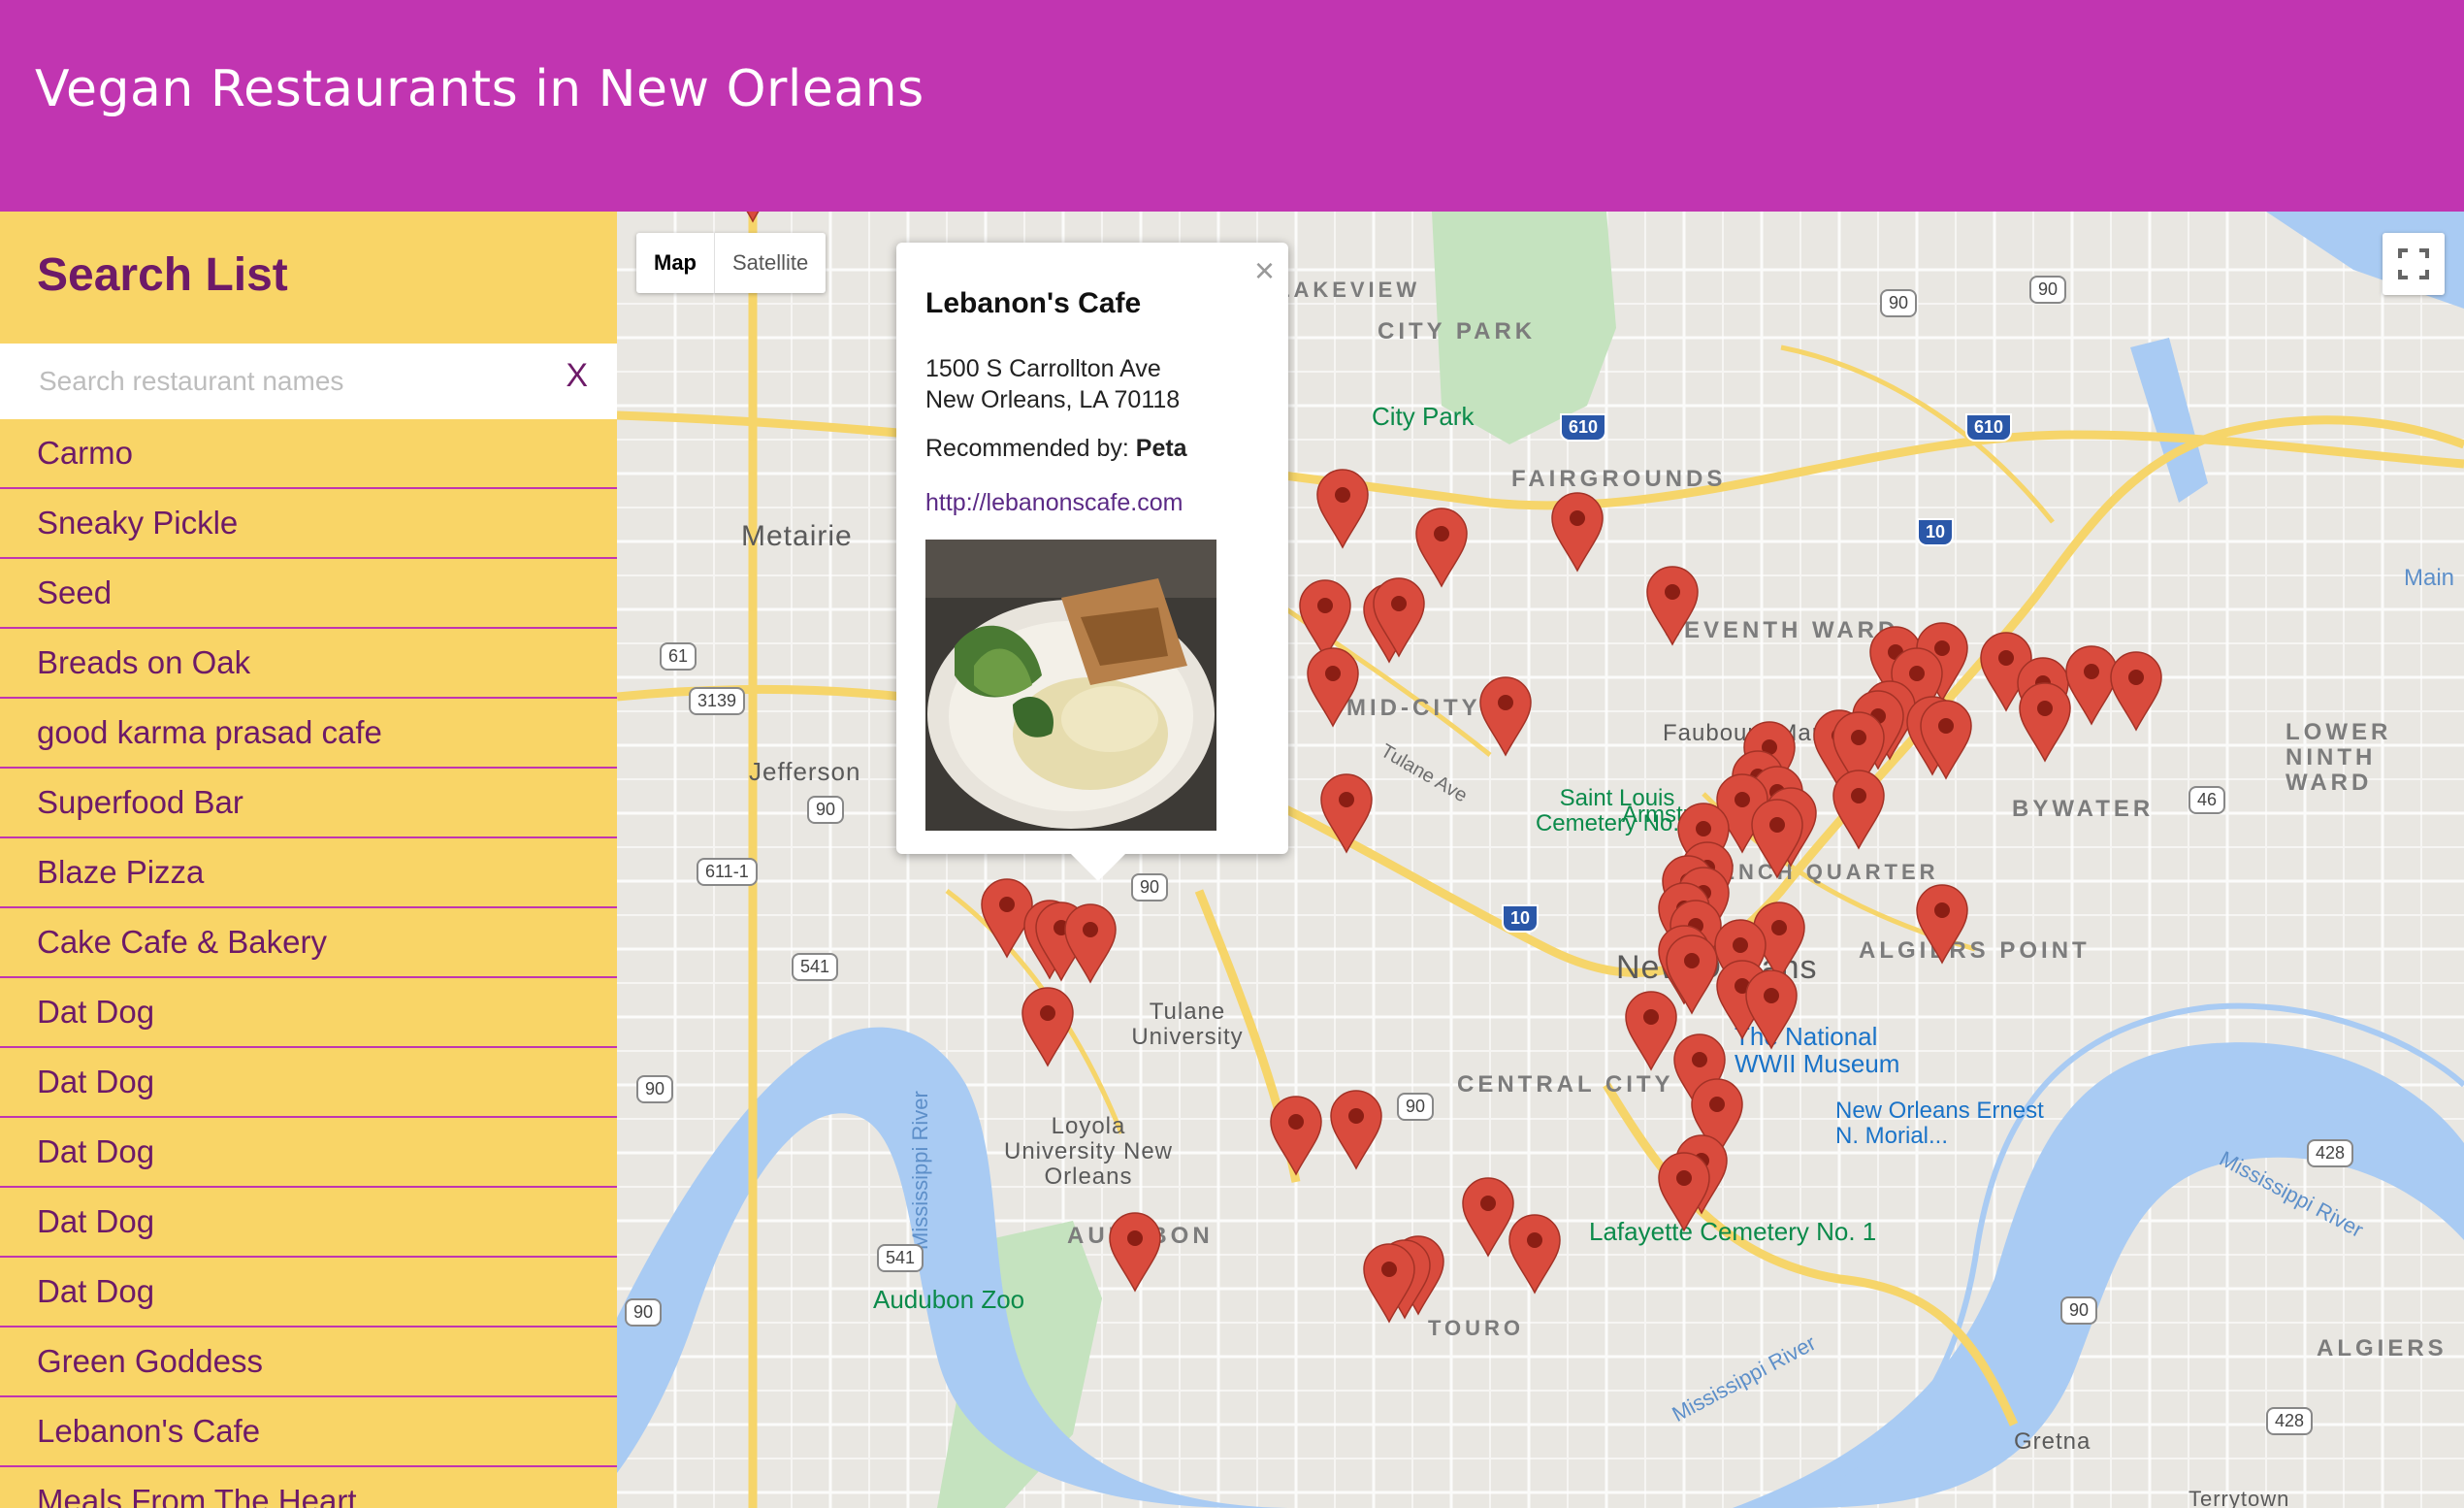 The image size is (2464, 1508). I want to click on list-item: Blaze Pizza, so click(308, 873).